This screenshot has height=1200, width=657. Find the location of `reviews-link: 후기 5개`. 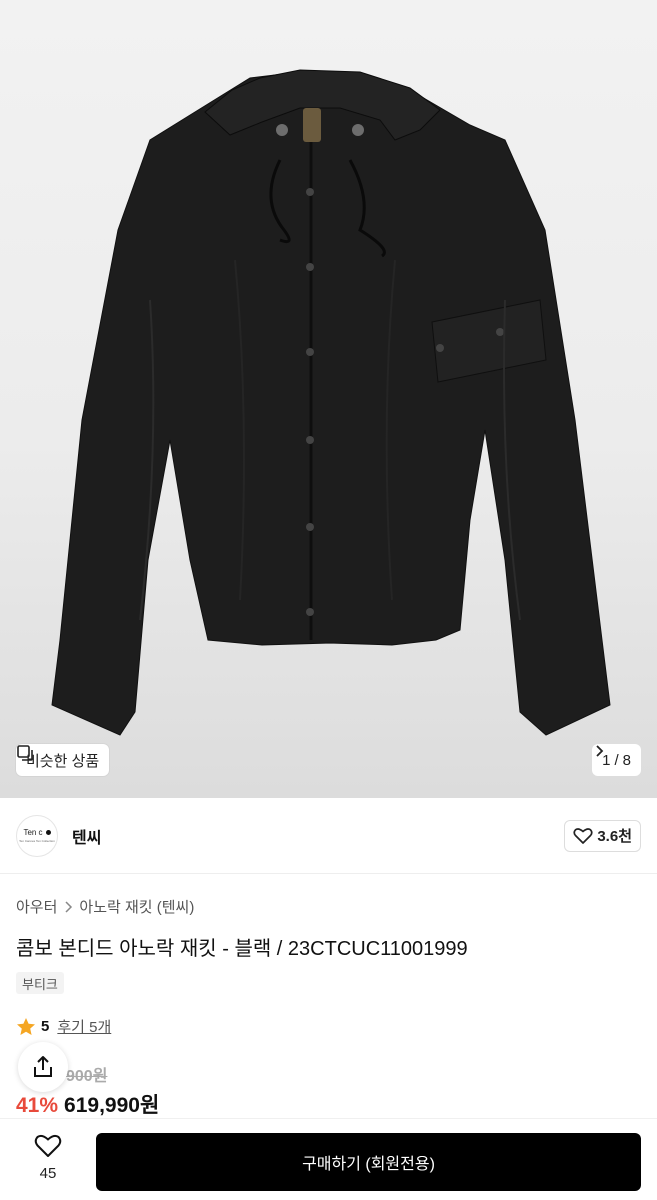

reviews-link: 후기 5개 is located at coordinates (84, 1026).